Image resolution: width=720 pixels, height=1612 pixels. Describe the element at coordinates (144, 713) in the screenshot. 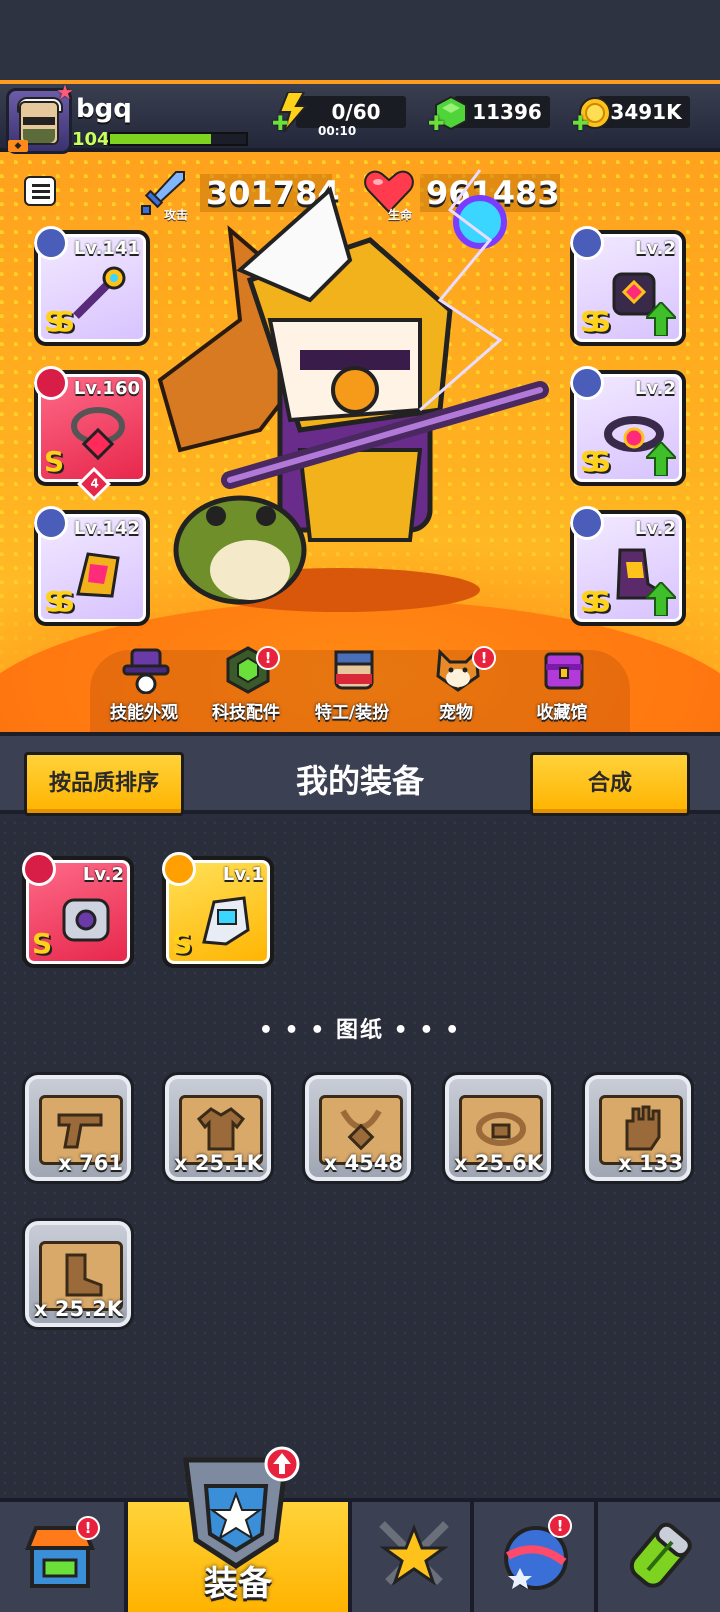

I see `feature-label: 技能外观` at that location.